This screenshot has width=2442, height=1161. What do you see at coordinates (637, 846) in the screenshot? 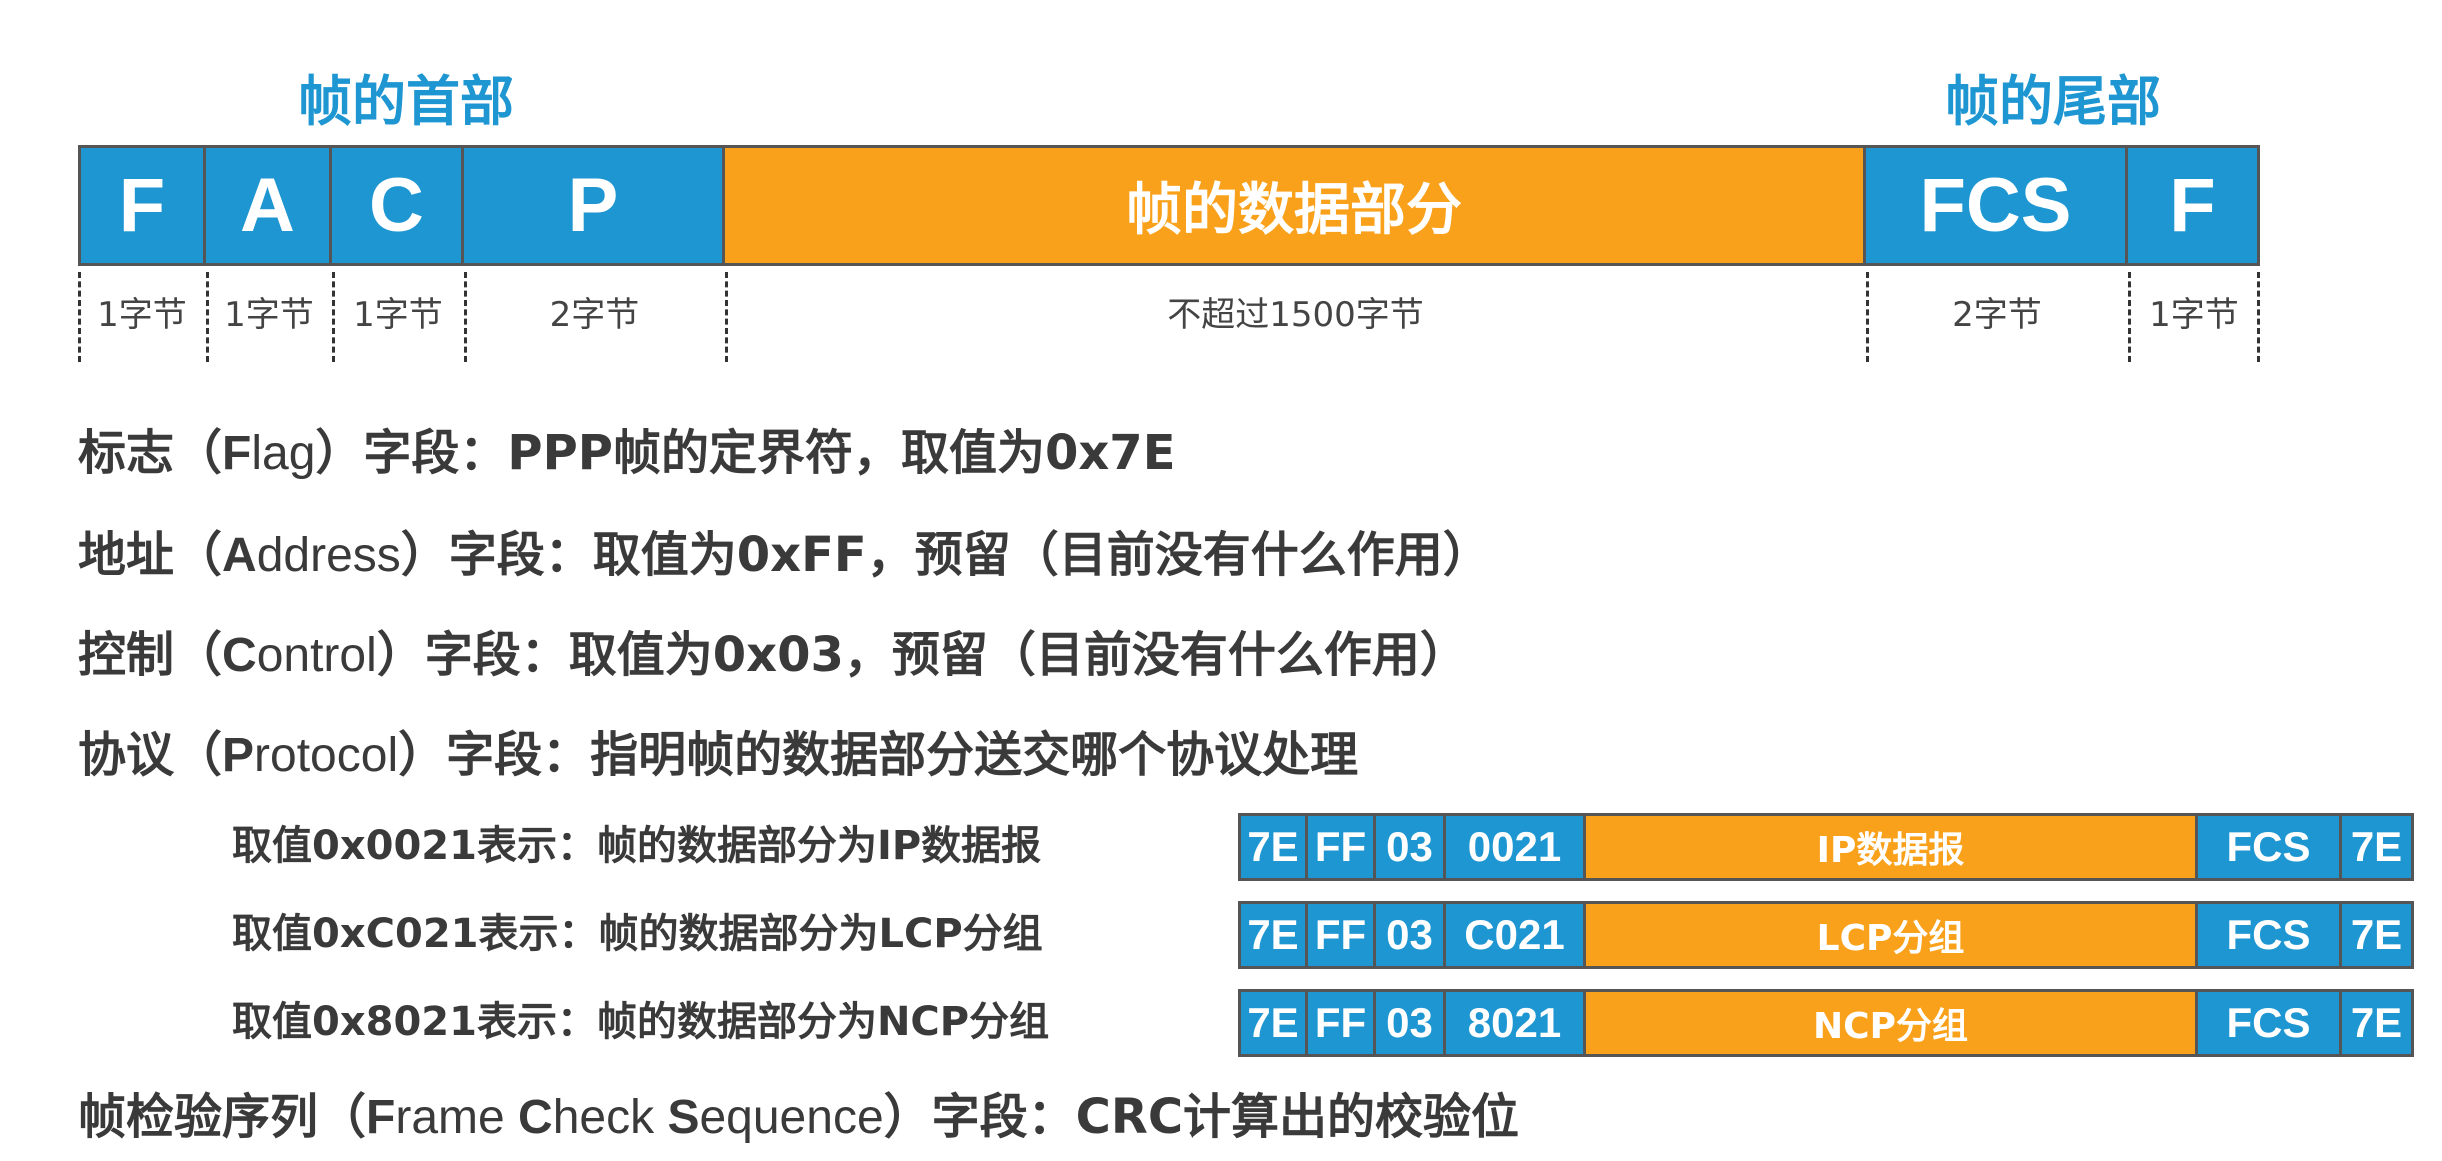
I see `protocol-example-ip-text: 取值0x0021表示：帧的数据部分为IP数据报` at bounding box center [637, 846].